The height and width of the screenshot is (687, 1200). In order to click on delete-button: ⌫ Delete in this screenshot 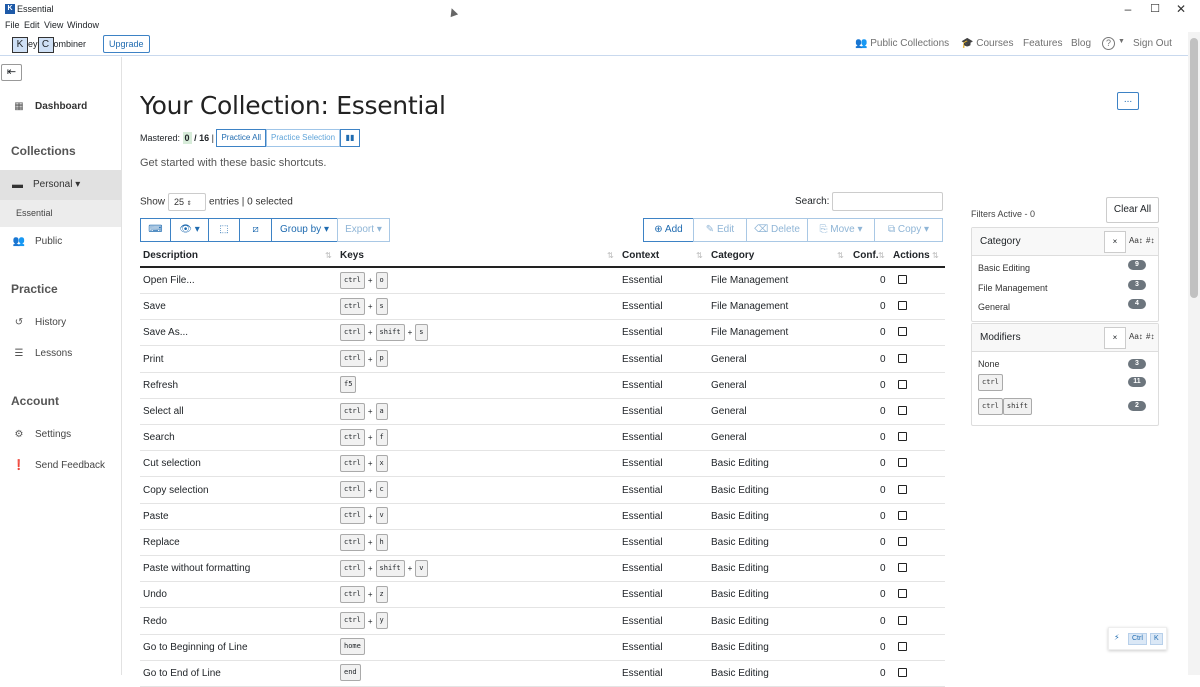, I will do `click(777, 230)`.